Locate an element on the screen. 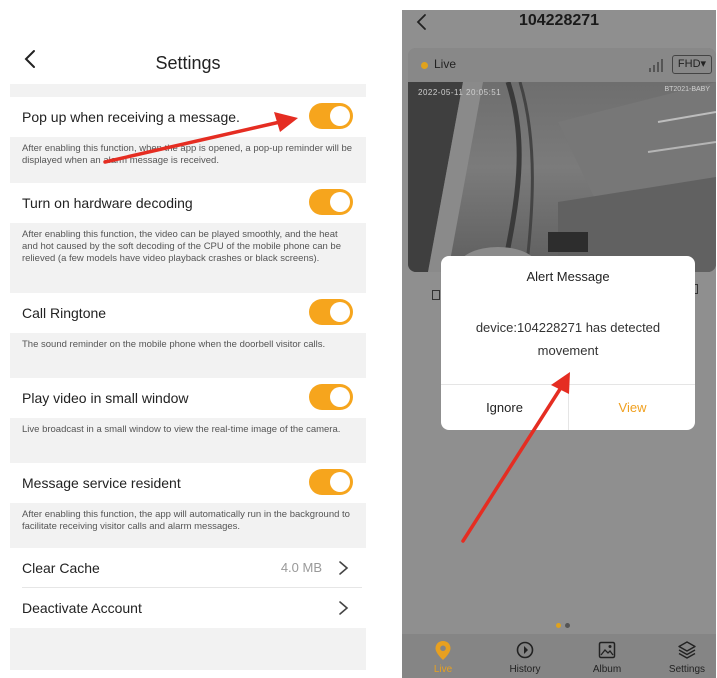 The width and height of the screenshot is (717, 678). setting-label: Play video in small window is located at coordinates (105, 398).